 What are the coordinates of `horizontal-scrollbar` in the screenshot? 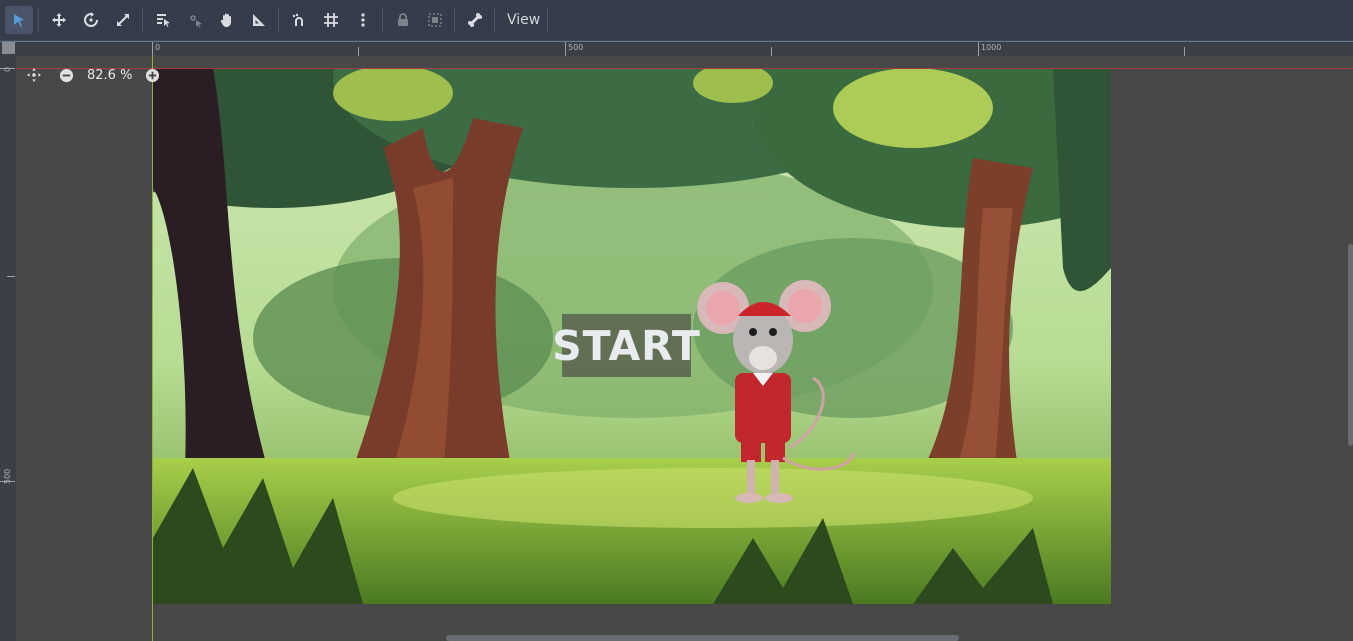 It's located at (702, 638).